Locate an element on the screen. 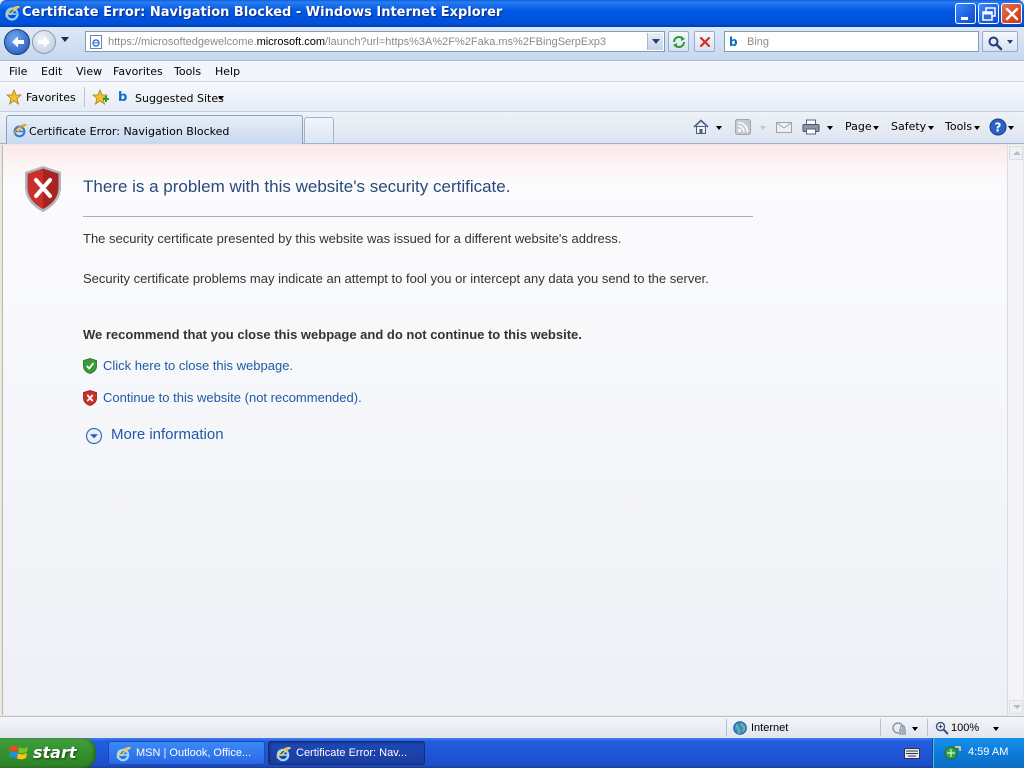  stop-icon is located at coordinates (705, 42).